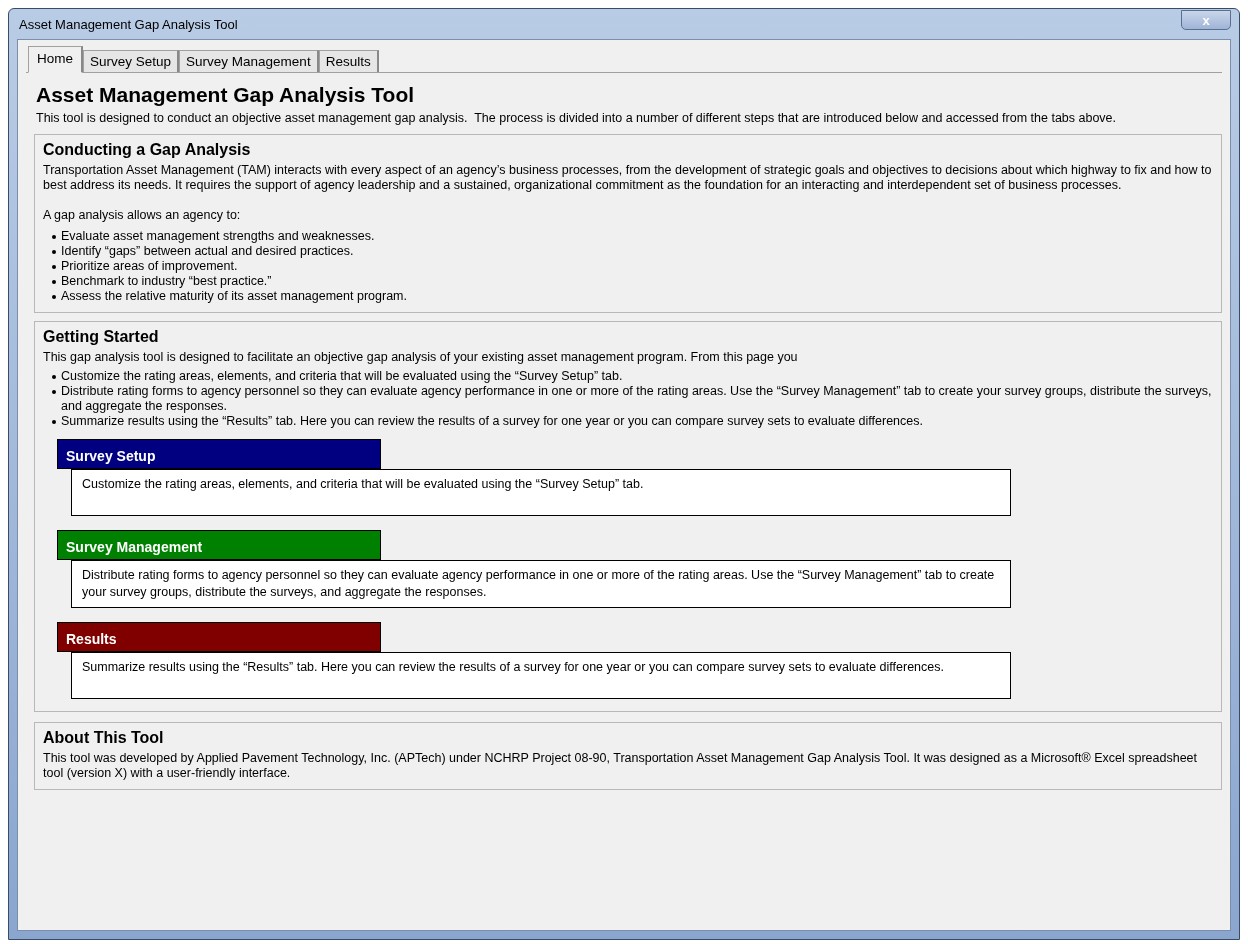 The height and width of the screenshot is (944, 1248). I want to click on step-description: Summarize results using the “Results” tab. Here you can review the results of a survey for one year or you can compare survey sets to evaluate differences., so click(541, 675).